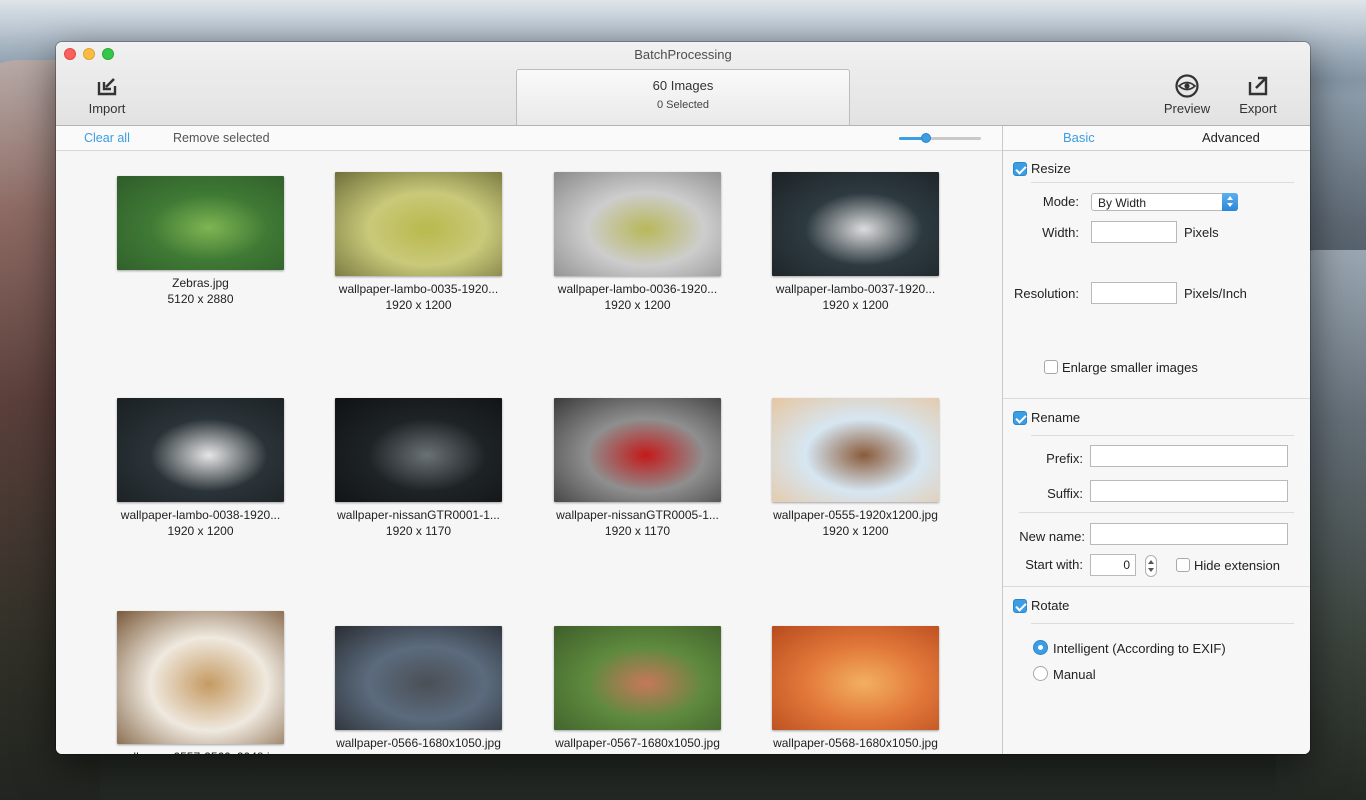 The width and height of the screenshot is (1366, 800). What do you see at coordinates (529, 138) in the screenshot?
I see `action-bar: Clear all Remove selected` at bounding box center [529, 138].